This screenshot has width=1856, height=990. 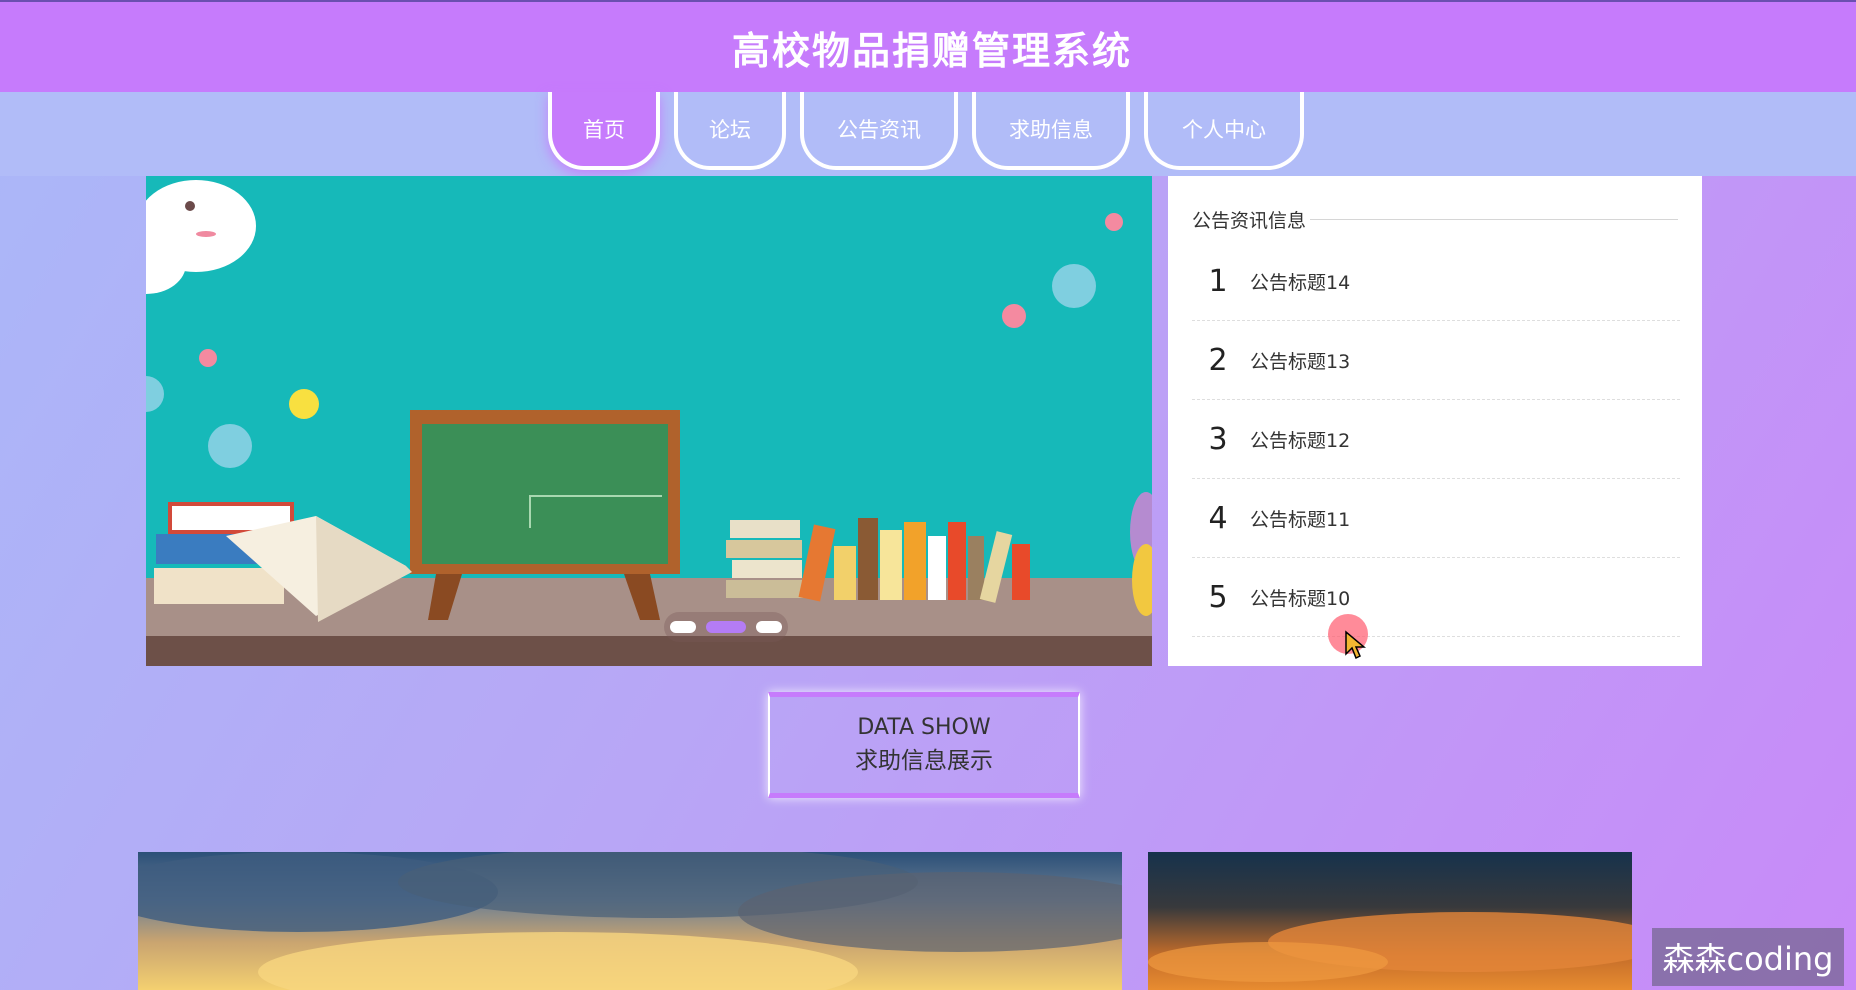 I want to click on nav-item-personal-center: 个人中心, so click(x=1224, y=131).